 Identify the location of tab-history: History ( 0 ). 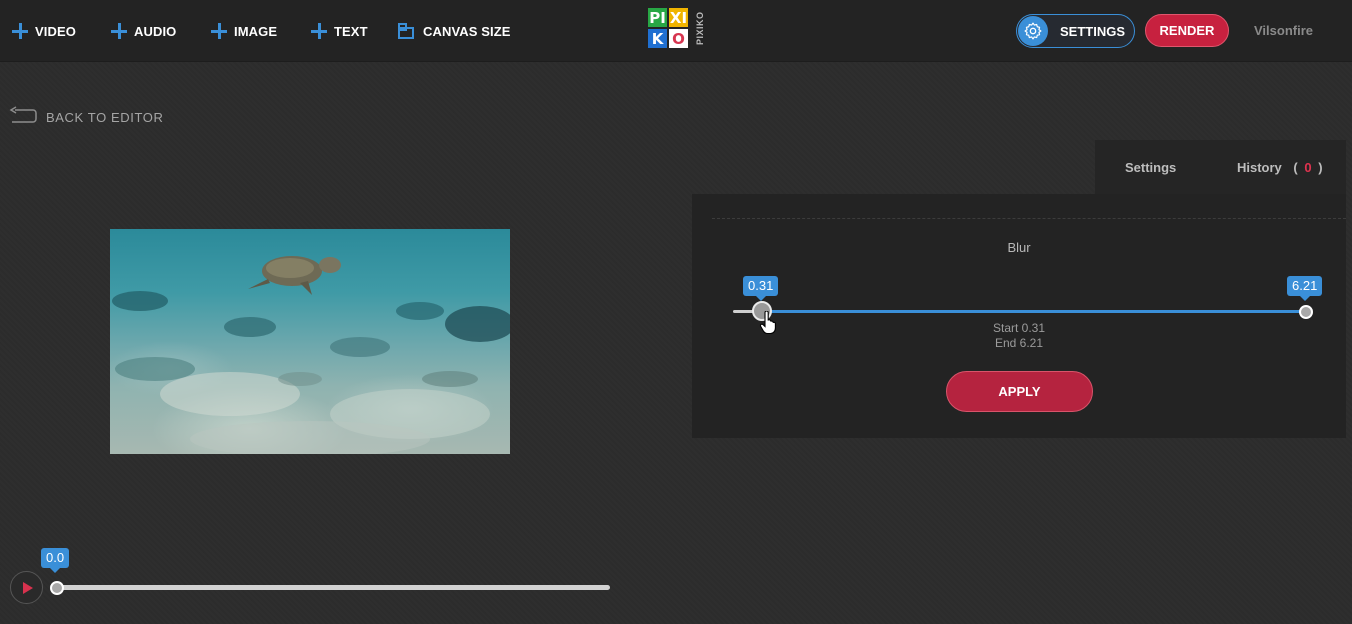
(1280, 167).